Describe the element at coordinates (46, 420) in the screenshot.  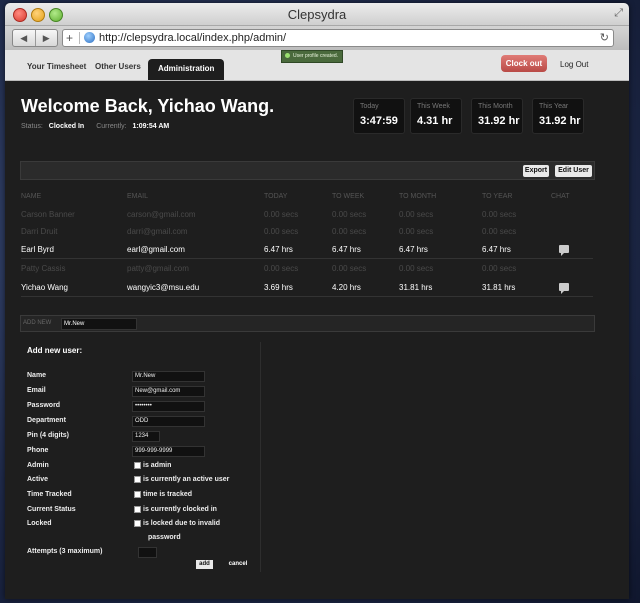
I see `department-label: Department` at that location.